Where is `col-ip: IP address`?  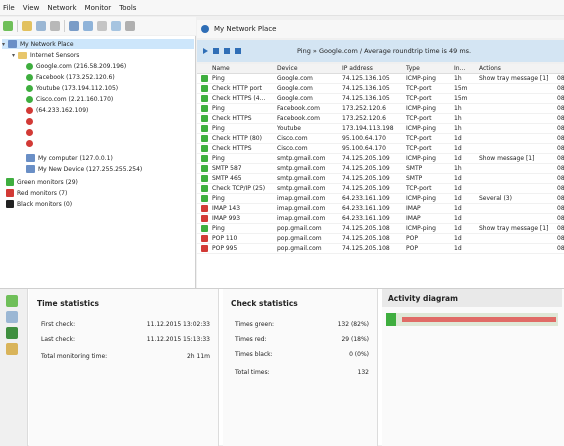 col-ip: IP address is located at coordinates (372, 68).